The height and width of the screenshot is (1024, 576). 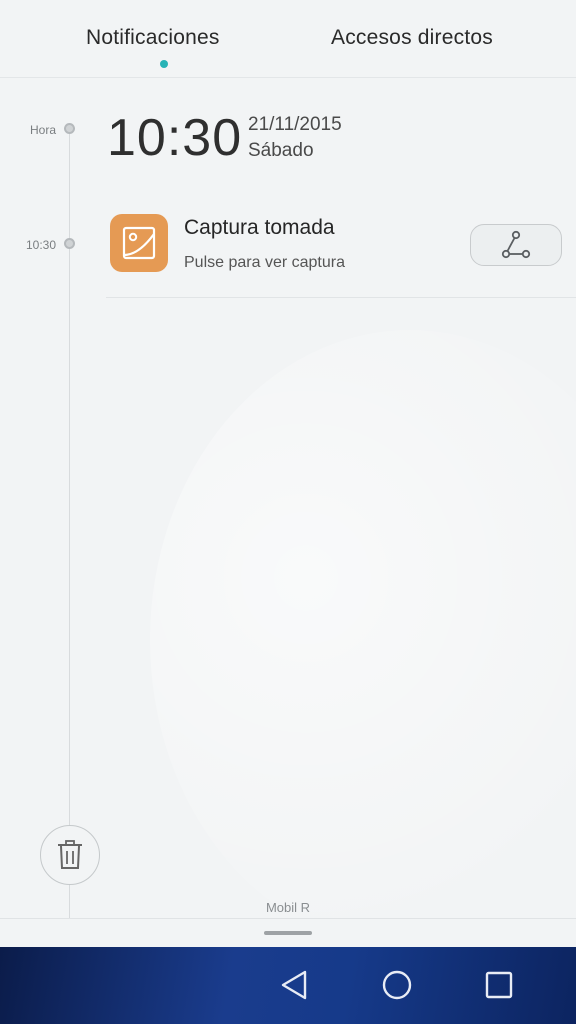 I want to click on bottom-divider, so click(x=288, y=918).